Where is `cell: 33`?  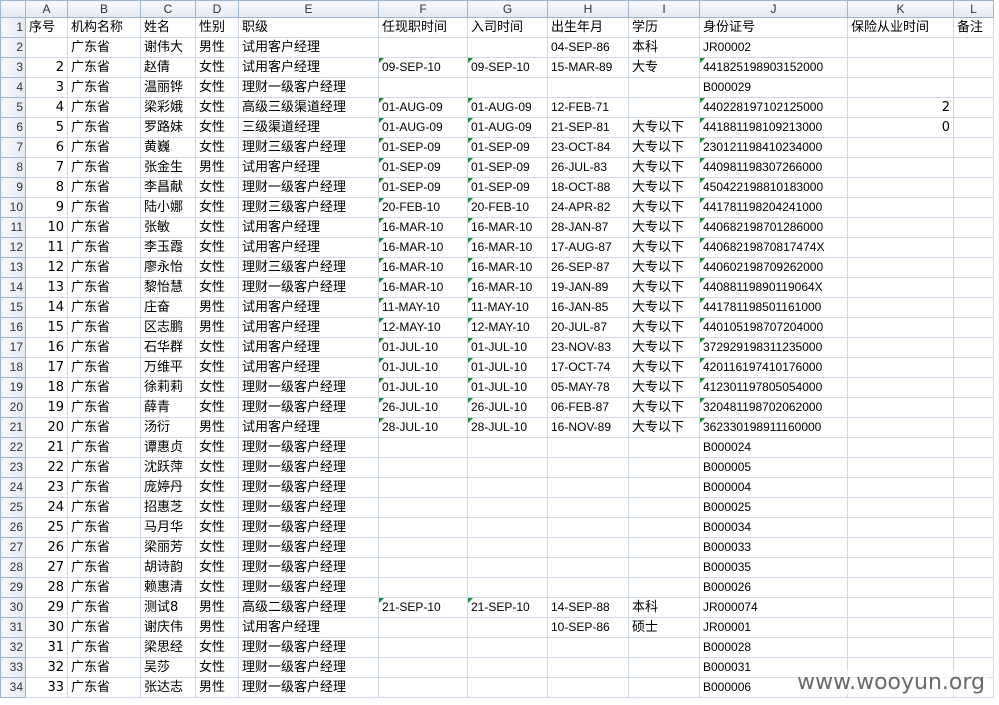
cell: 33 is located at coordinates (46, 687).